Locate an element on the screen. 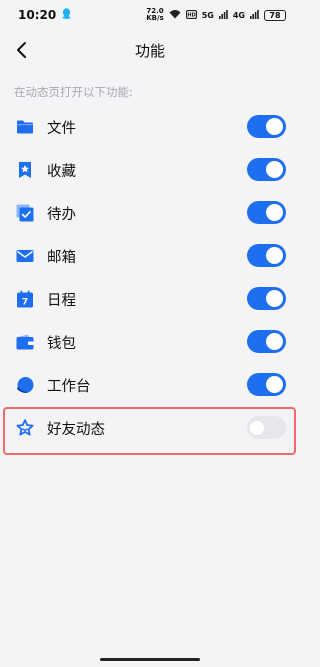 Image resolution: width=320 pixels, height=667 pixels. list-item-favorites: 收藏 is located at coordinates (150, 170).